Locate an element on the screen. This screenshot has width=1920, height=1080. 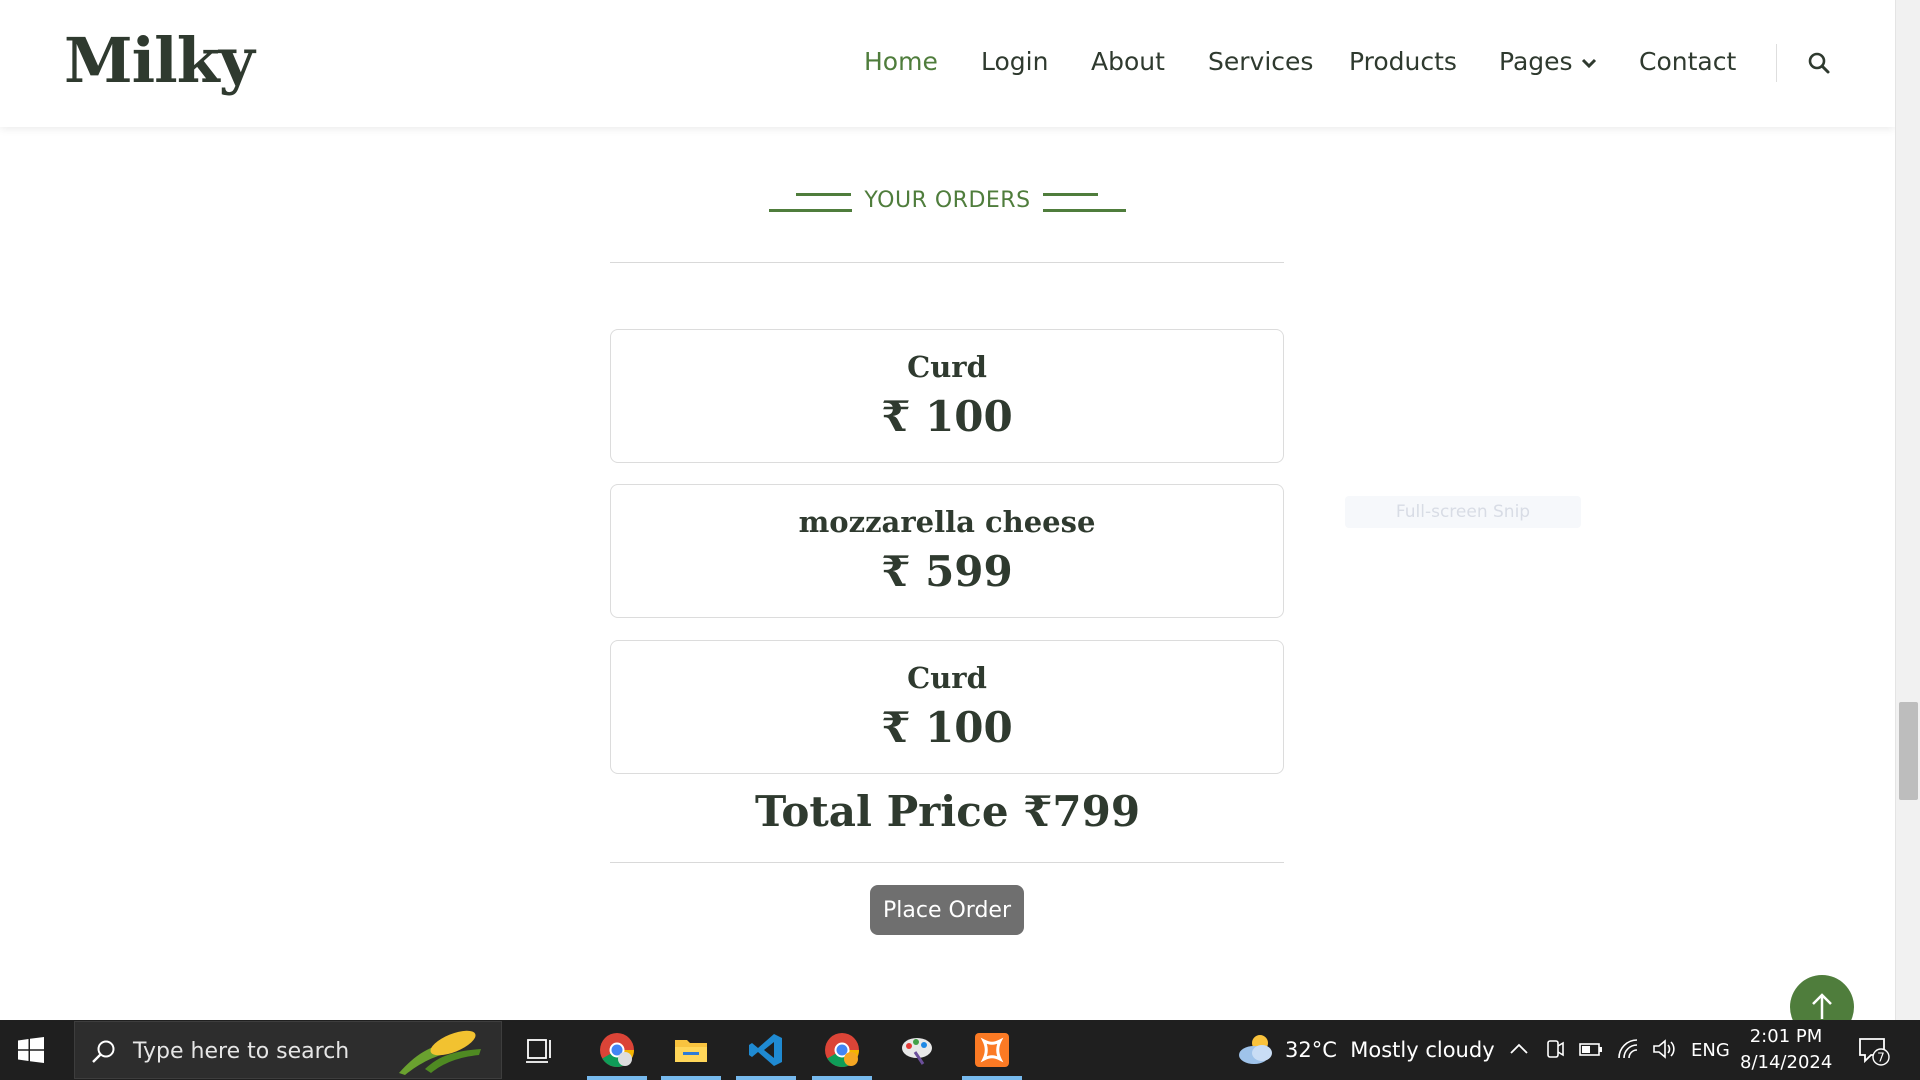
volume-icon is located at coordinates (1664, 1049).